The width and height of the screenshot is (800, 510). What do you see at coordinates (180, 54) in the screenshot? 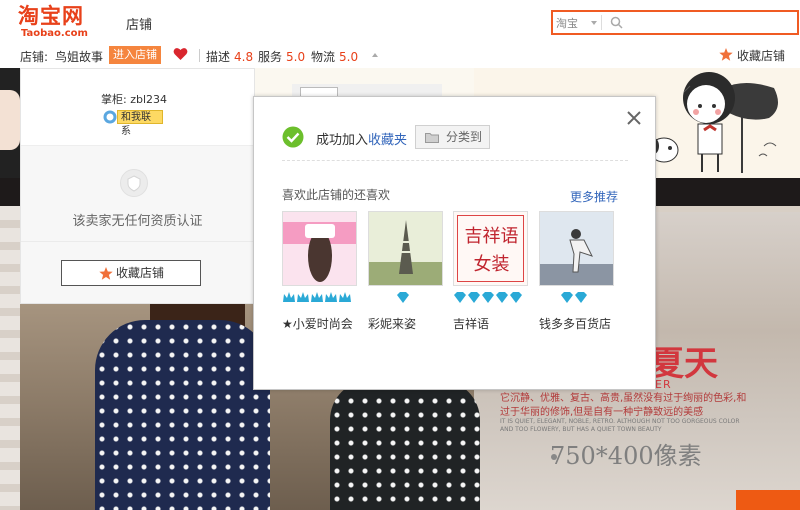
I see `heart-icon` at bounding box center [180, 54].